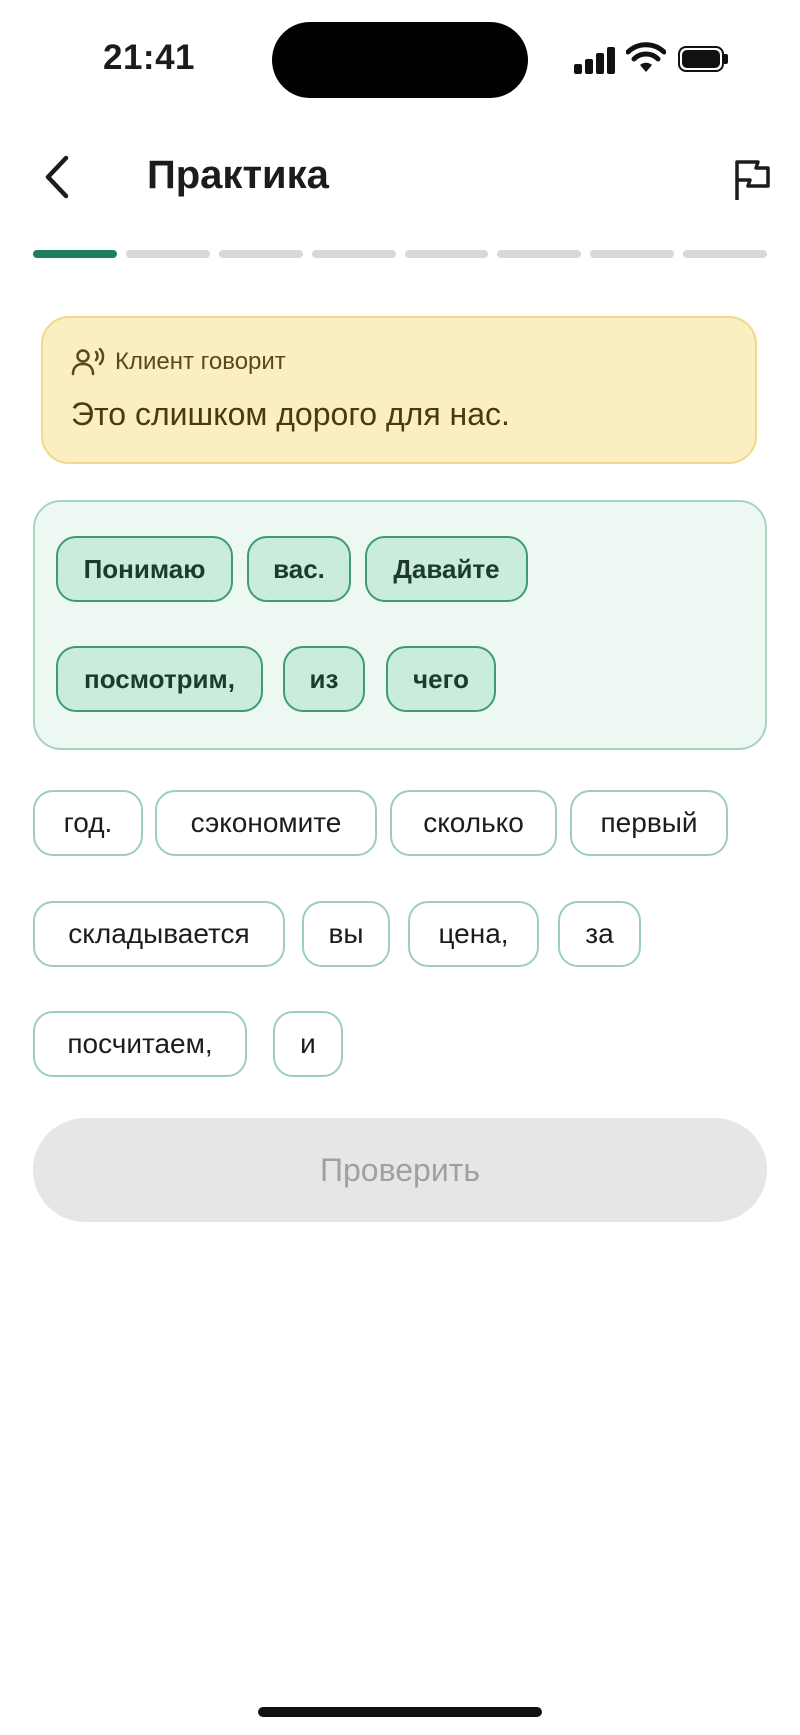 This screenshot has height=1735, width=800. I want to click on word-chip: сколько, so click(473, 823).